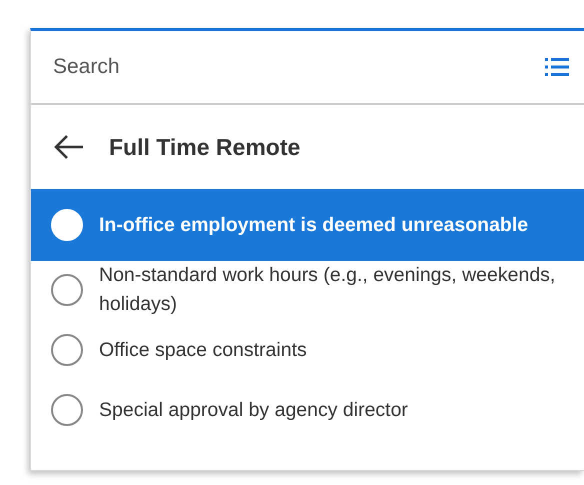 The width and height of the screenshot is (584, 485). Describe the element at coordinates (69, 147) in the screenshot. I see `back-arrow-icon` at that location.